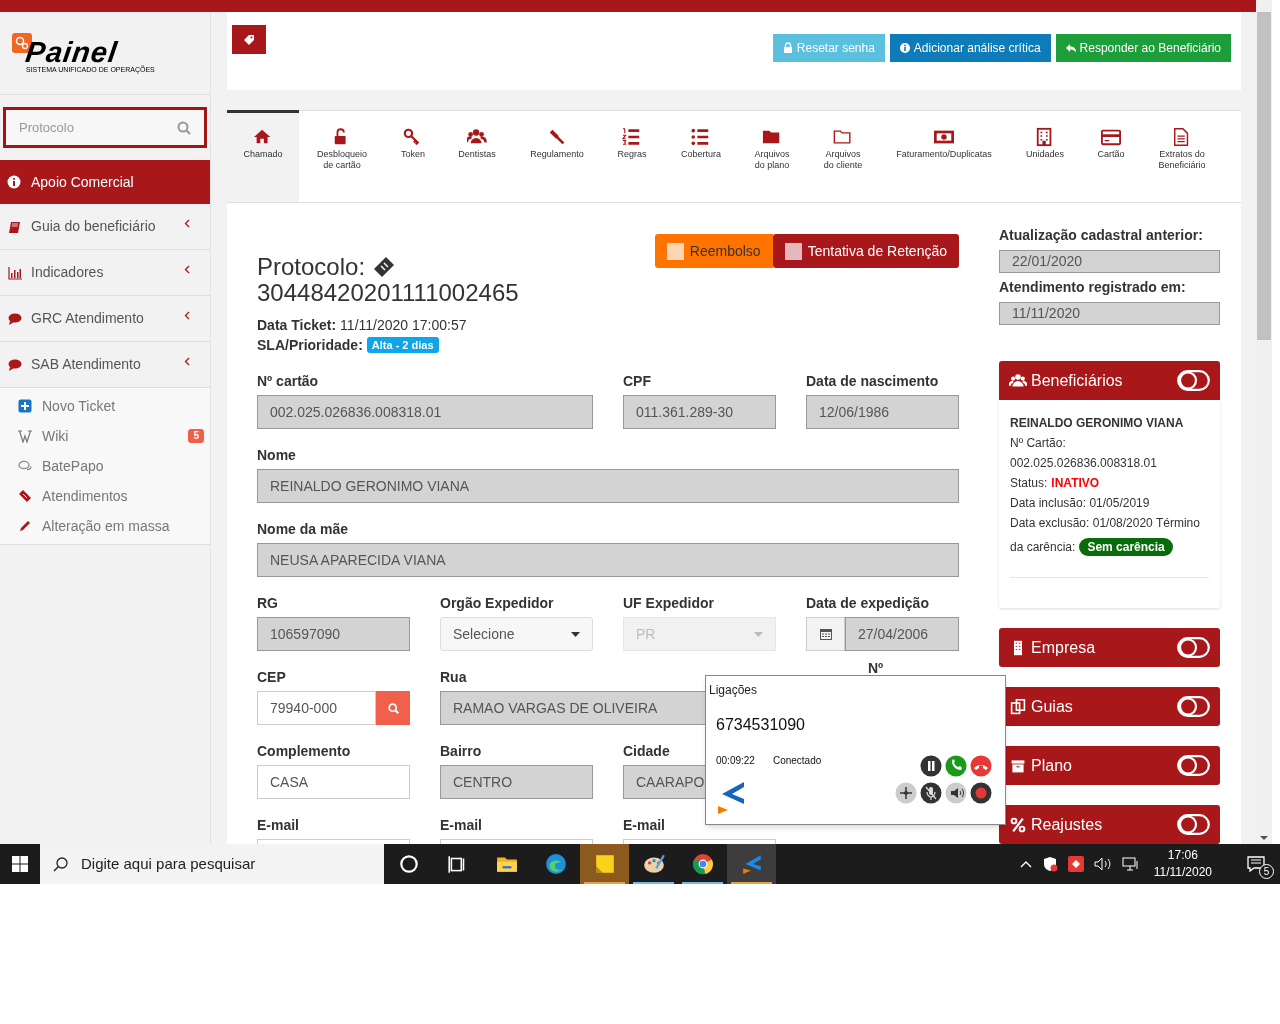  I want to click on pause-button, so click(931, 766).